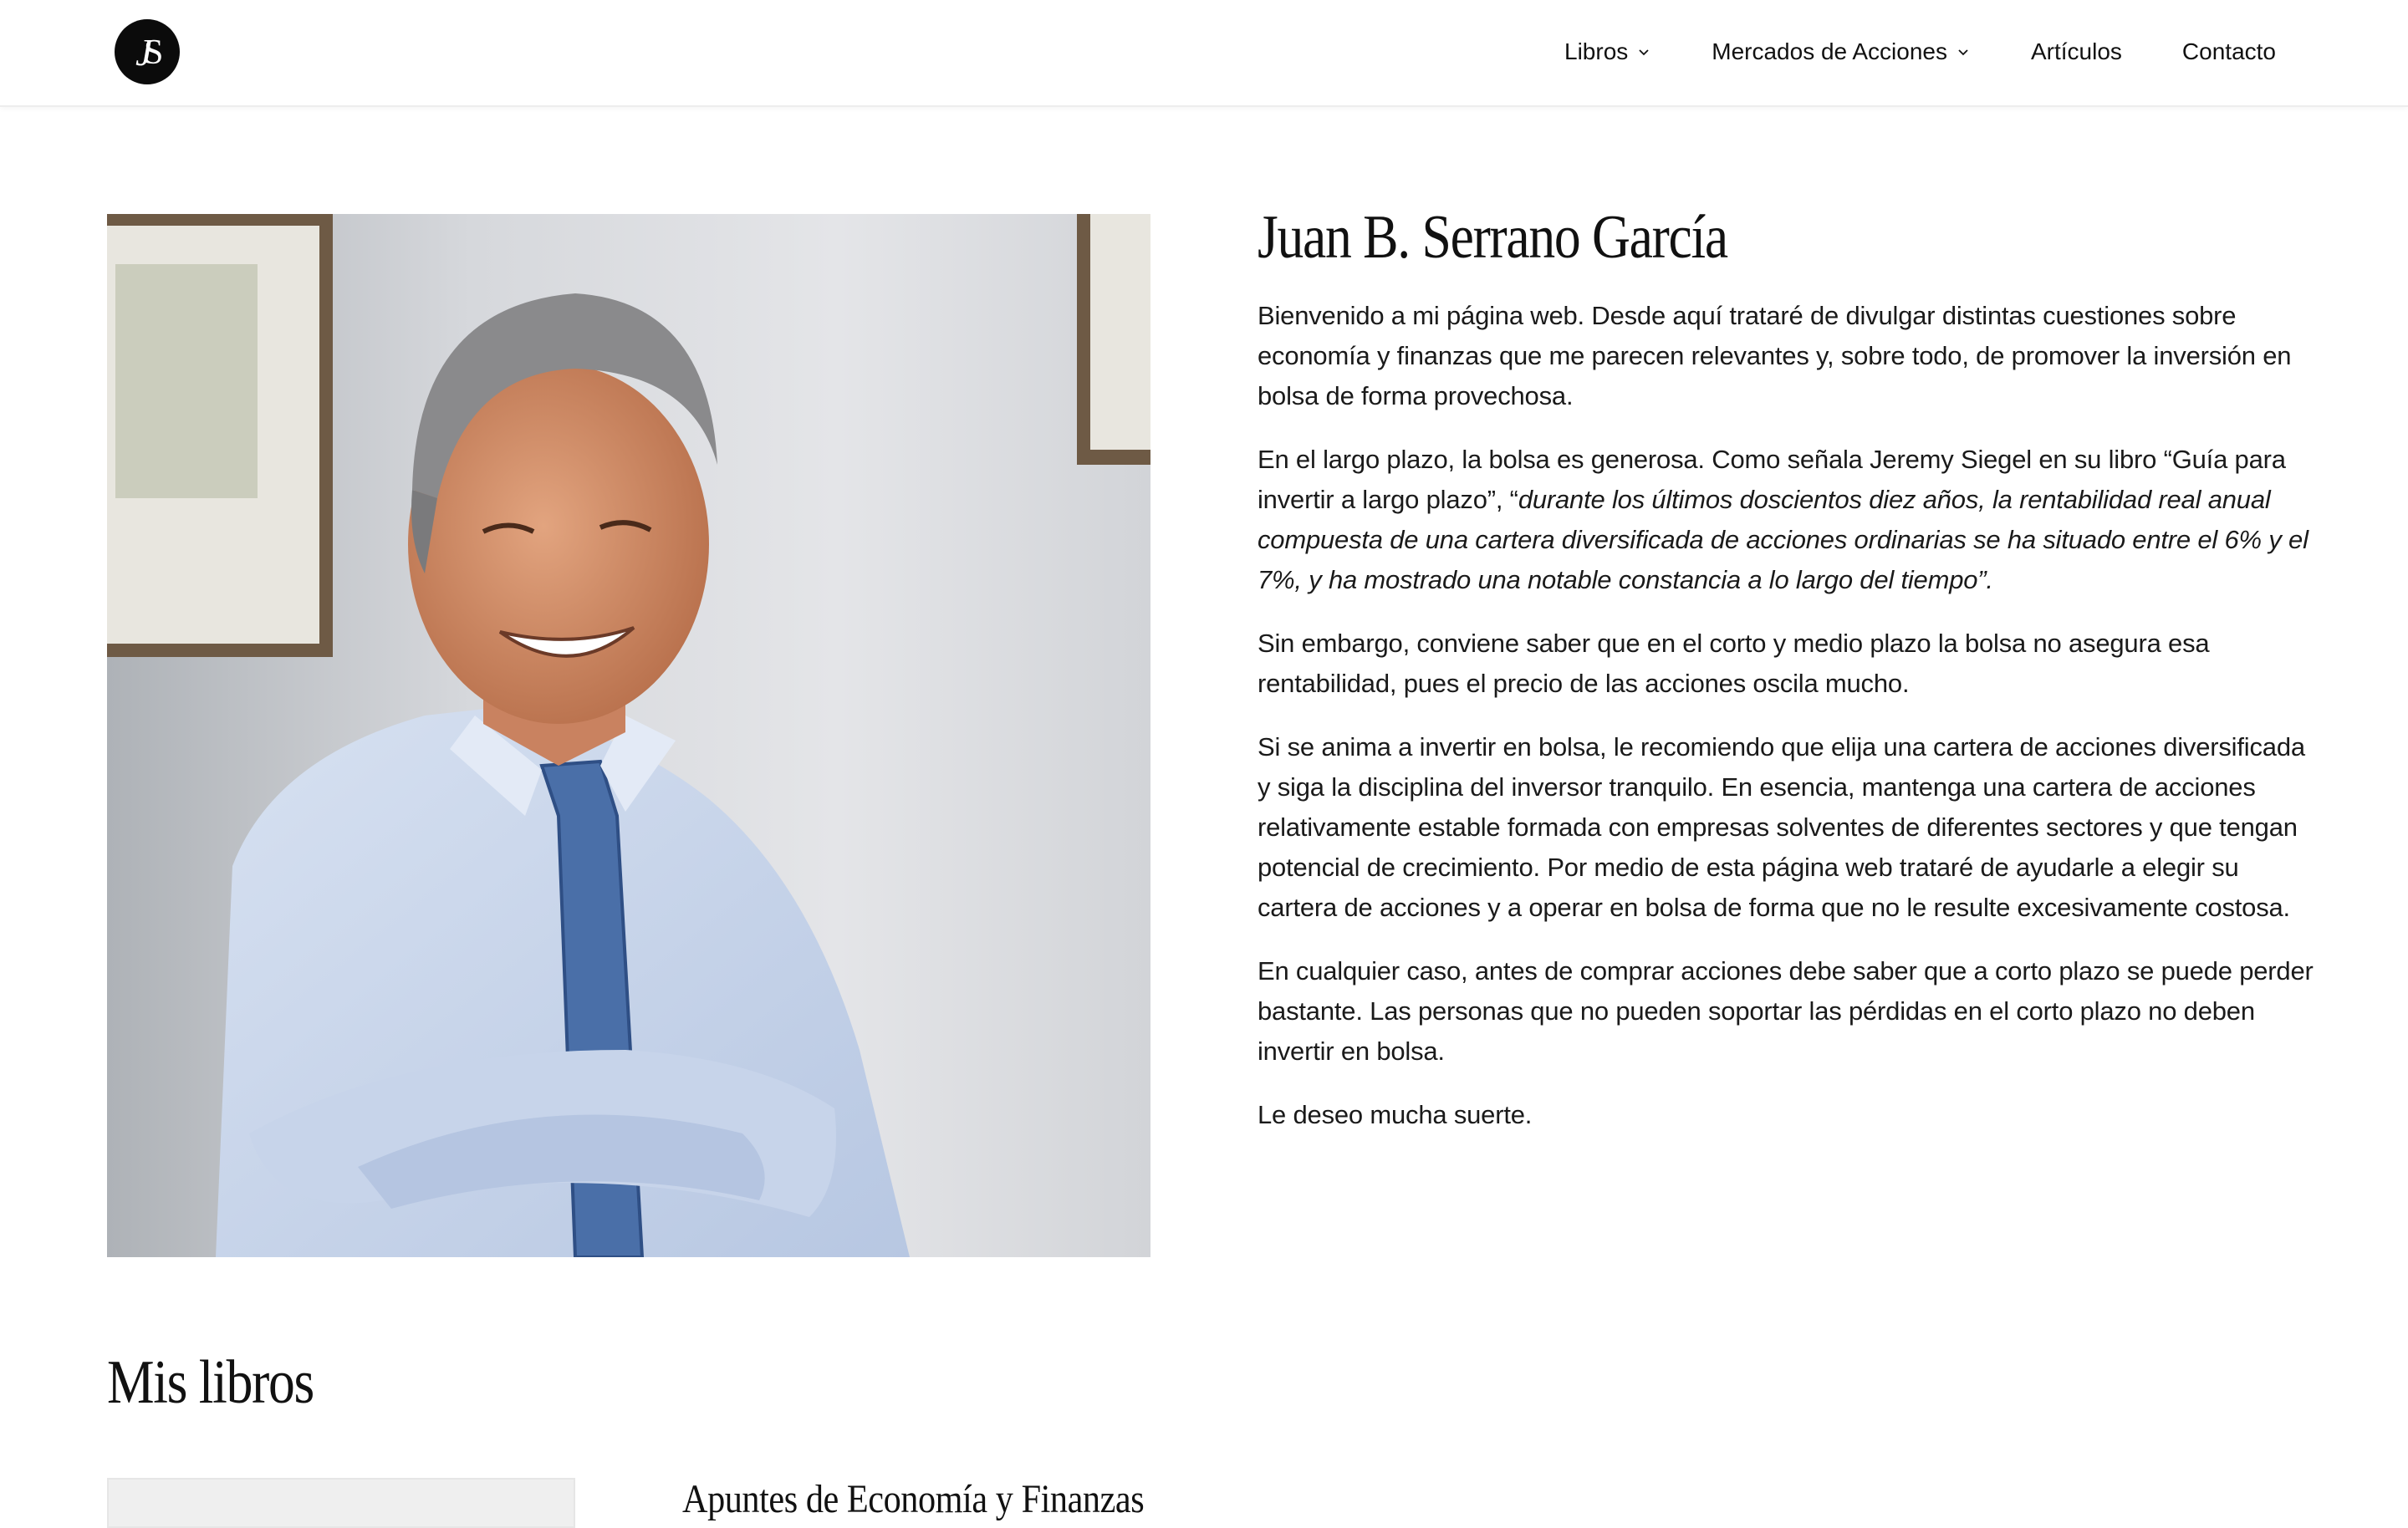  I want to click on nav-item-mercados: Mercados de Acciones, so click(1841, 51).